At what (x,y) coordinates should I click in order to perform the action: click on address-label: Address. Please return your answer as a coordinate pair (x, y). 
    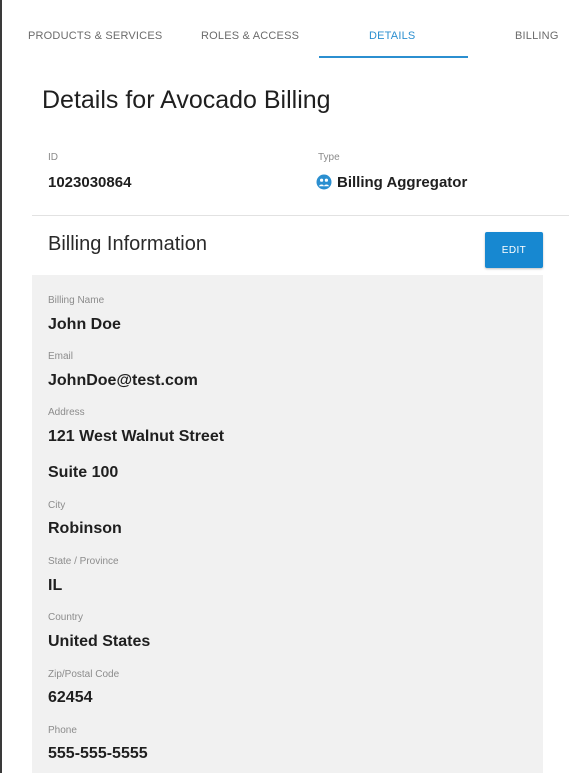
    Looking at the image, I should click on (66, 412).